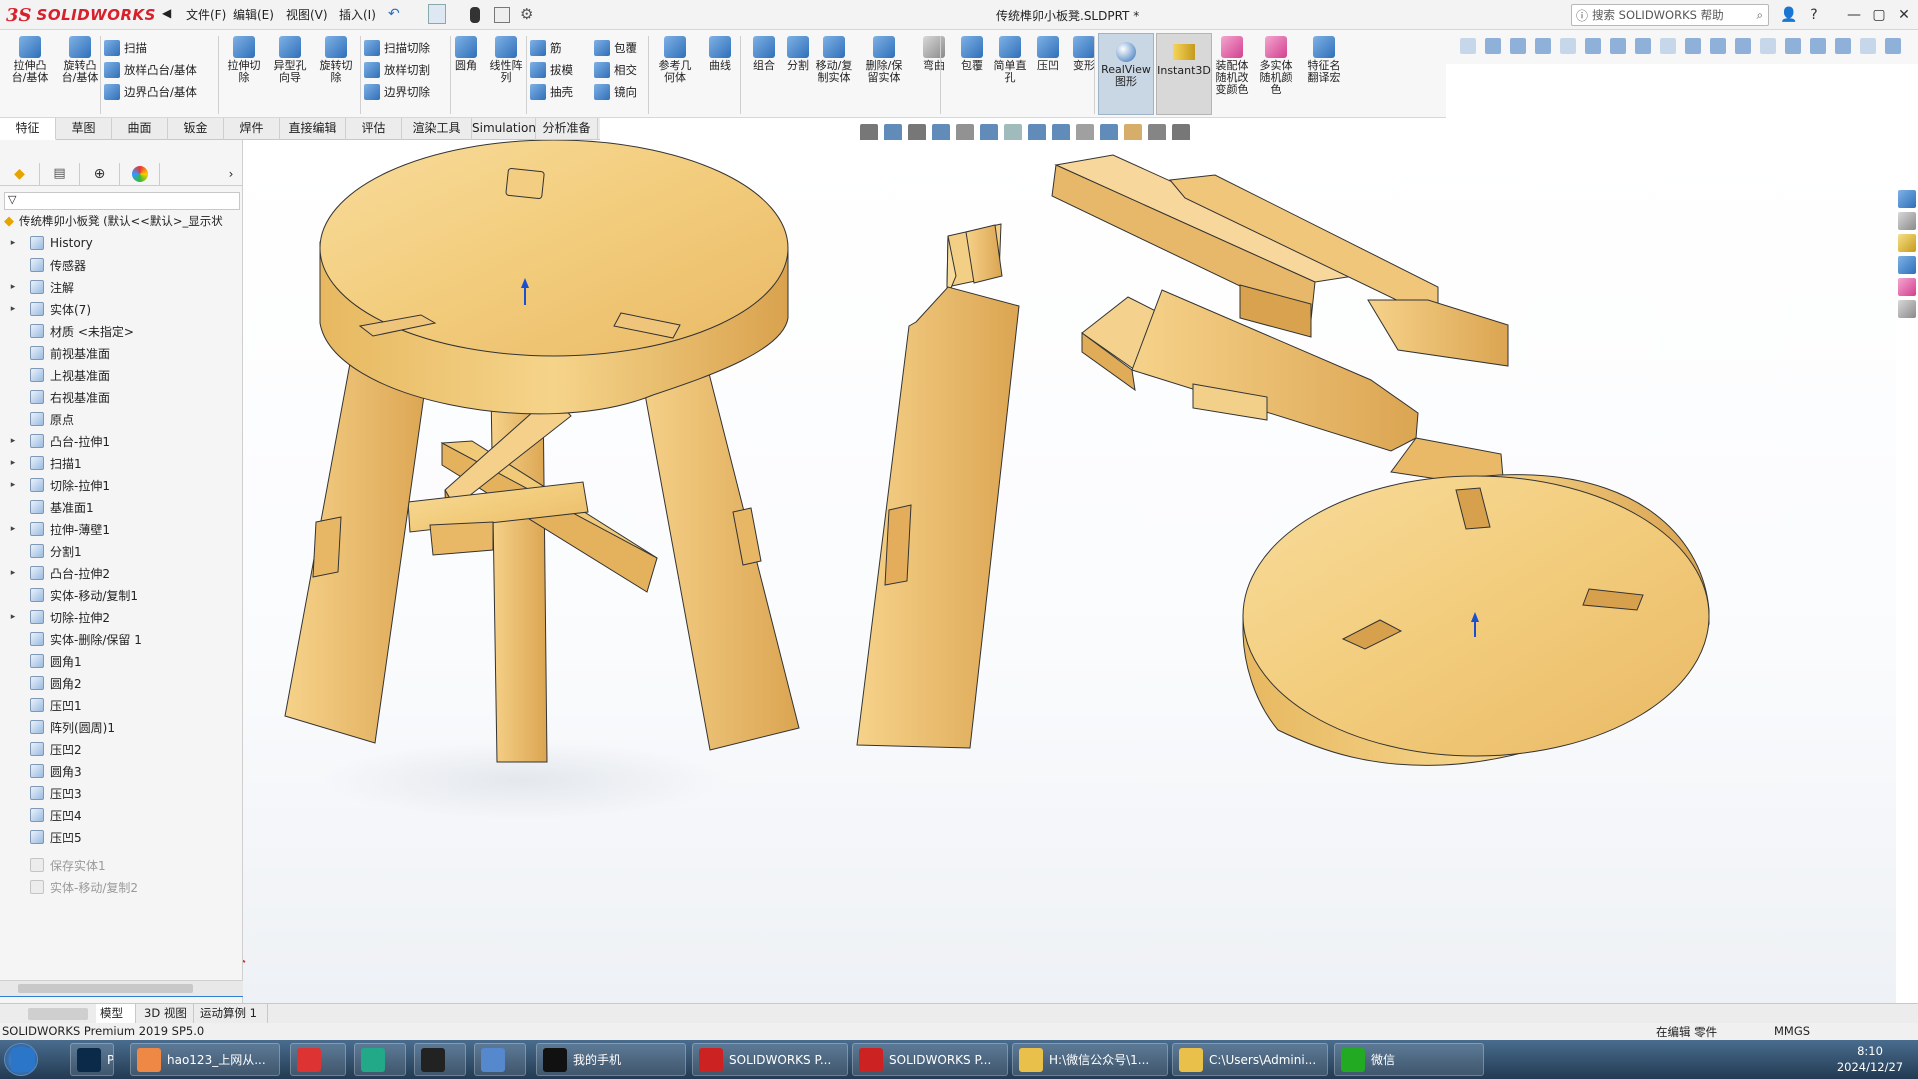  Describe the element at coordinates (121, 595) in the screenshot. I see `tree-node: 实体-移动/复制1` at that location.